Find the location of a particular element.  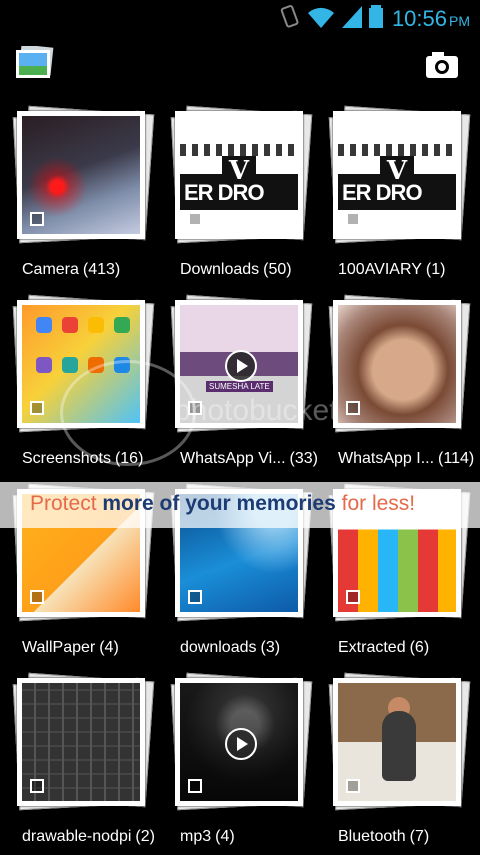

camera-icon is located at coordinates (442, 65).